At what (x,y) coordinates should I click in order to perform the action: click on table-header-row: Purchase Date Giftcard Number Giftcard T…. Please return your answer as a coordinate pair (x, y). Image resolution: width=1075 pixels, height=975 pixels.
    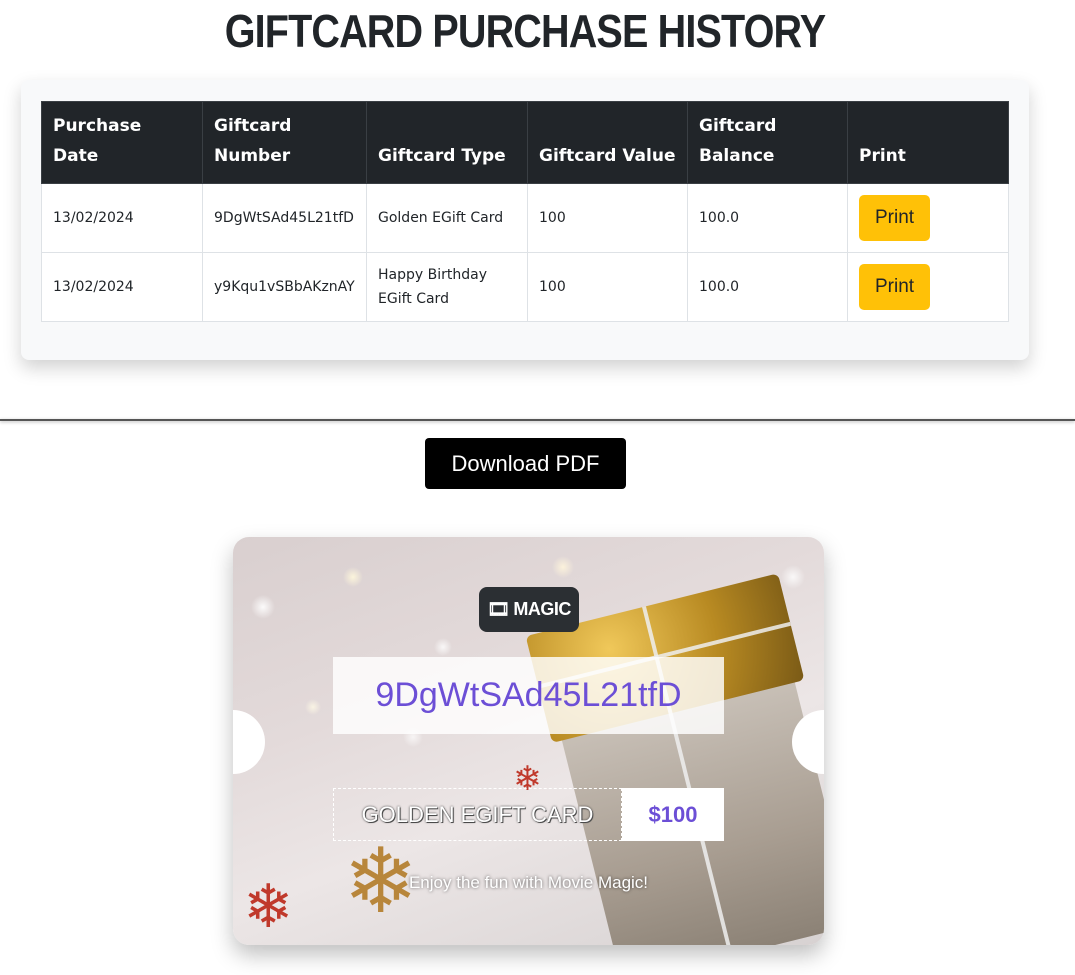
    Looking at the image, I should click on (525, 142).